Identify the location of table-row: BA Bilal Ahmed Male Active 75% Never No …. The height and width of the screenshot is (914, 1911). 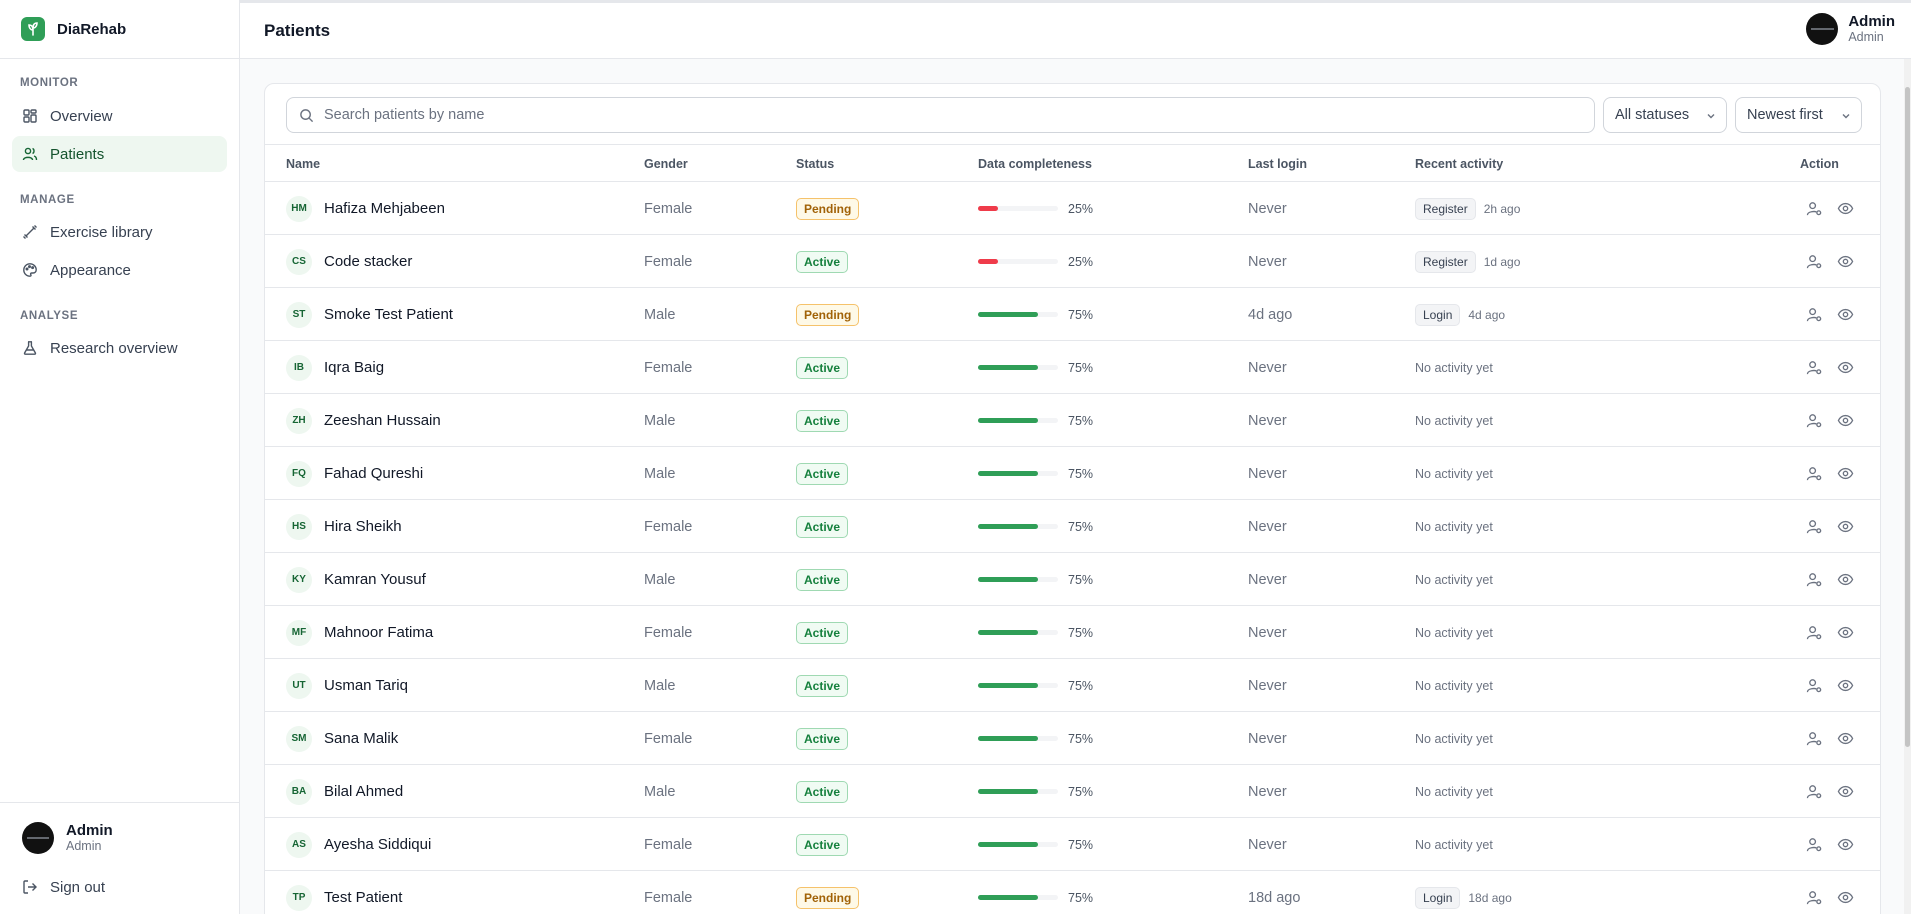
(1072, 791).